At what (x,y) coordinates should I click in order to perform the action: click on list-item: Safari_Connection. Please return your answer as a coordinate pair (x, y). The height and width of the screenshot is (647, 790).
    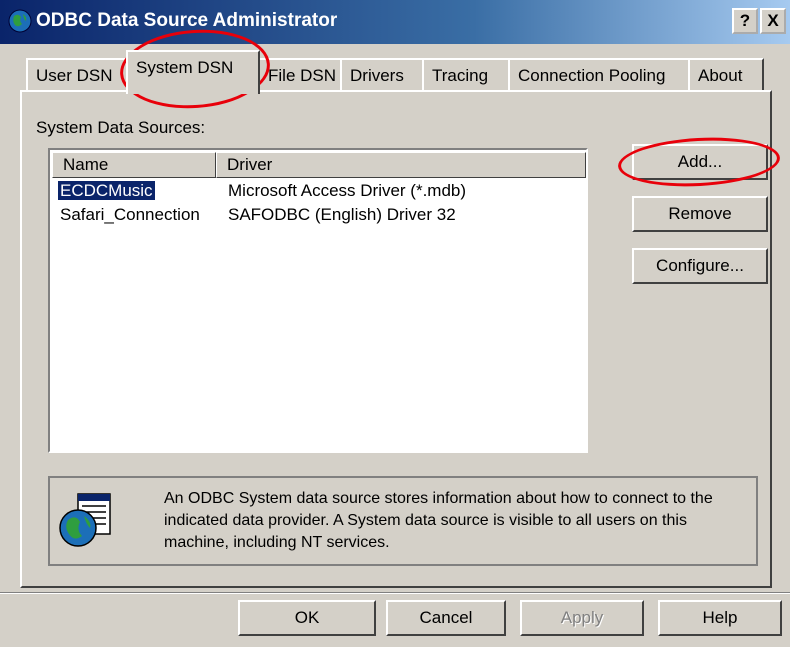
    Looking at the image, I should click on (130, 215).